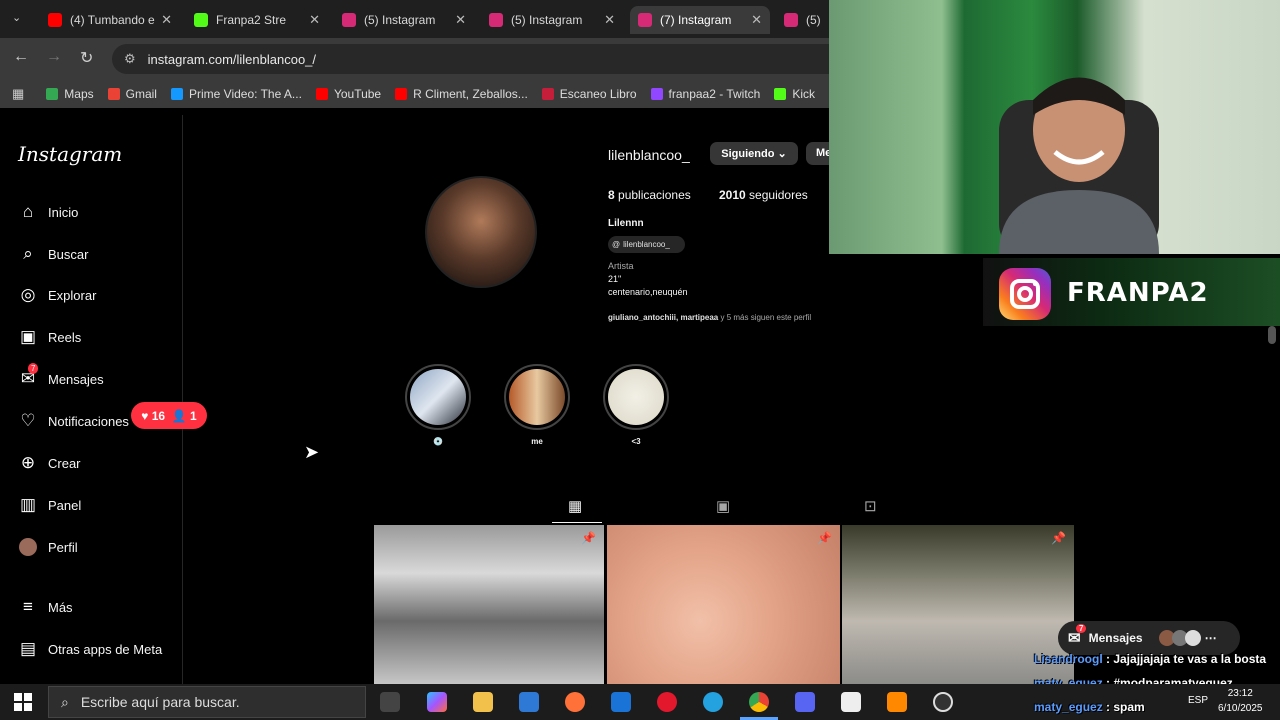  I want to click on active-tab-indicator, so click(577, 522).